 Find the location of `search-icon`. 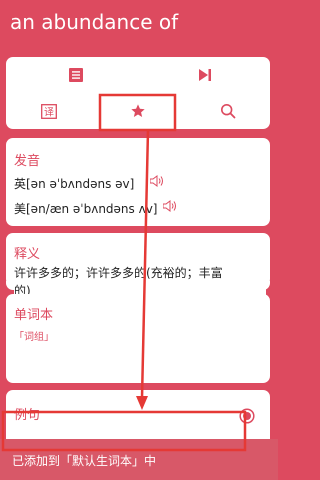

search-icon is located at coordinates (228, 111).